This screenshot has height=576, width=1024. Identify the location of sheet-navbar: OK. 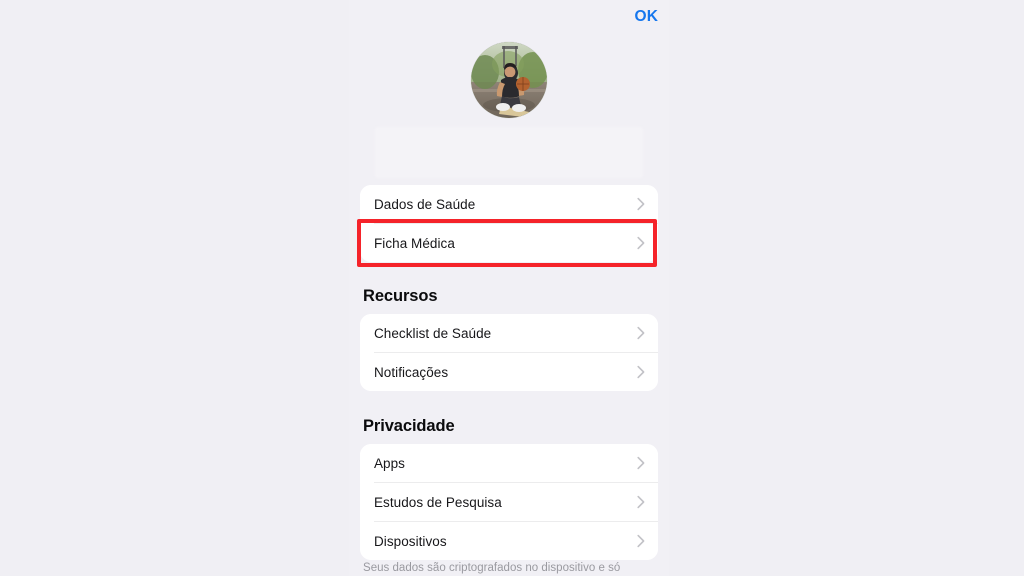
(509, 18).